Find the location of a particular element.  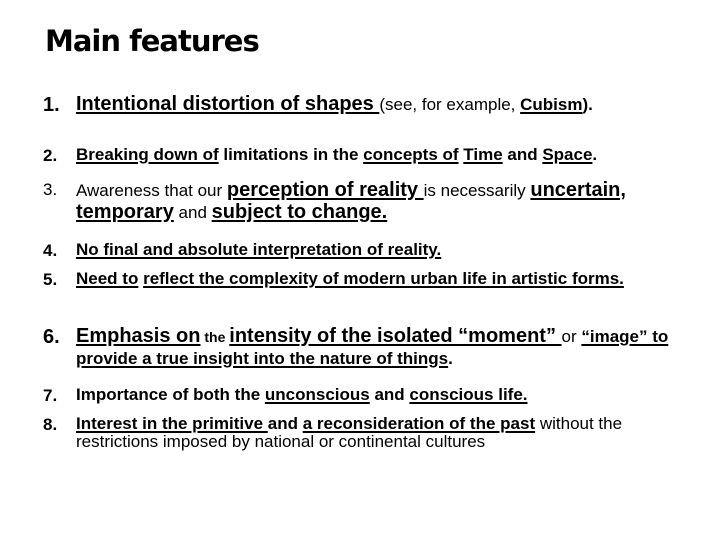

text-segment: limitations in the is located at coordinates (291, 154).